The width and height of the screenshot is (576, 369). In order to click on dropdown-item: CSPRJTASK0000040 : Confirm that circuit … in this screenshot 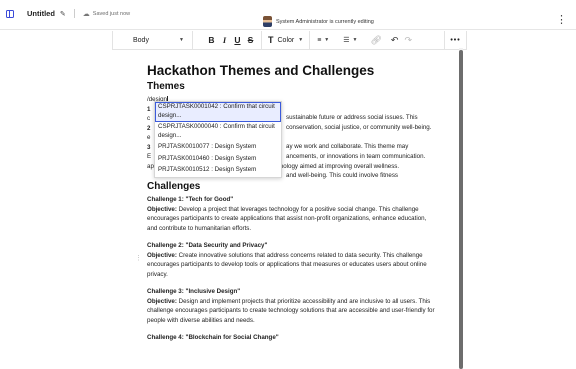, I will do `click(218, 132)`.